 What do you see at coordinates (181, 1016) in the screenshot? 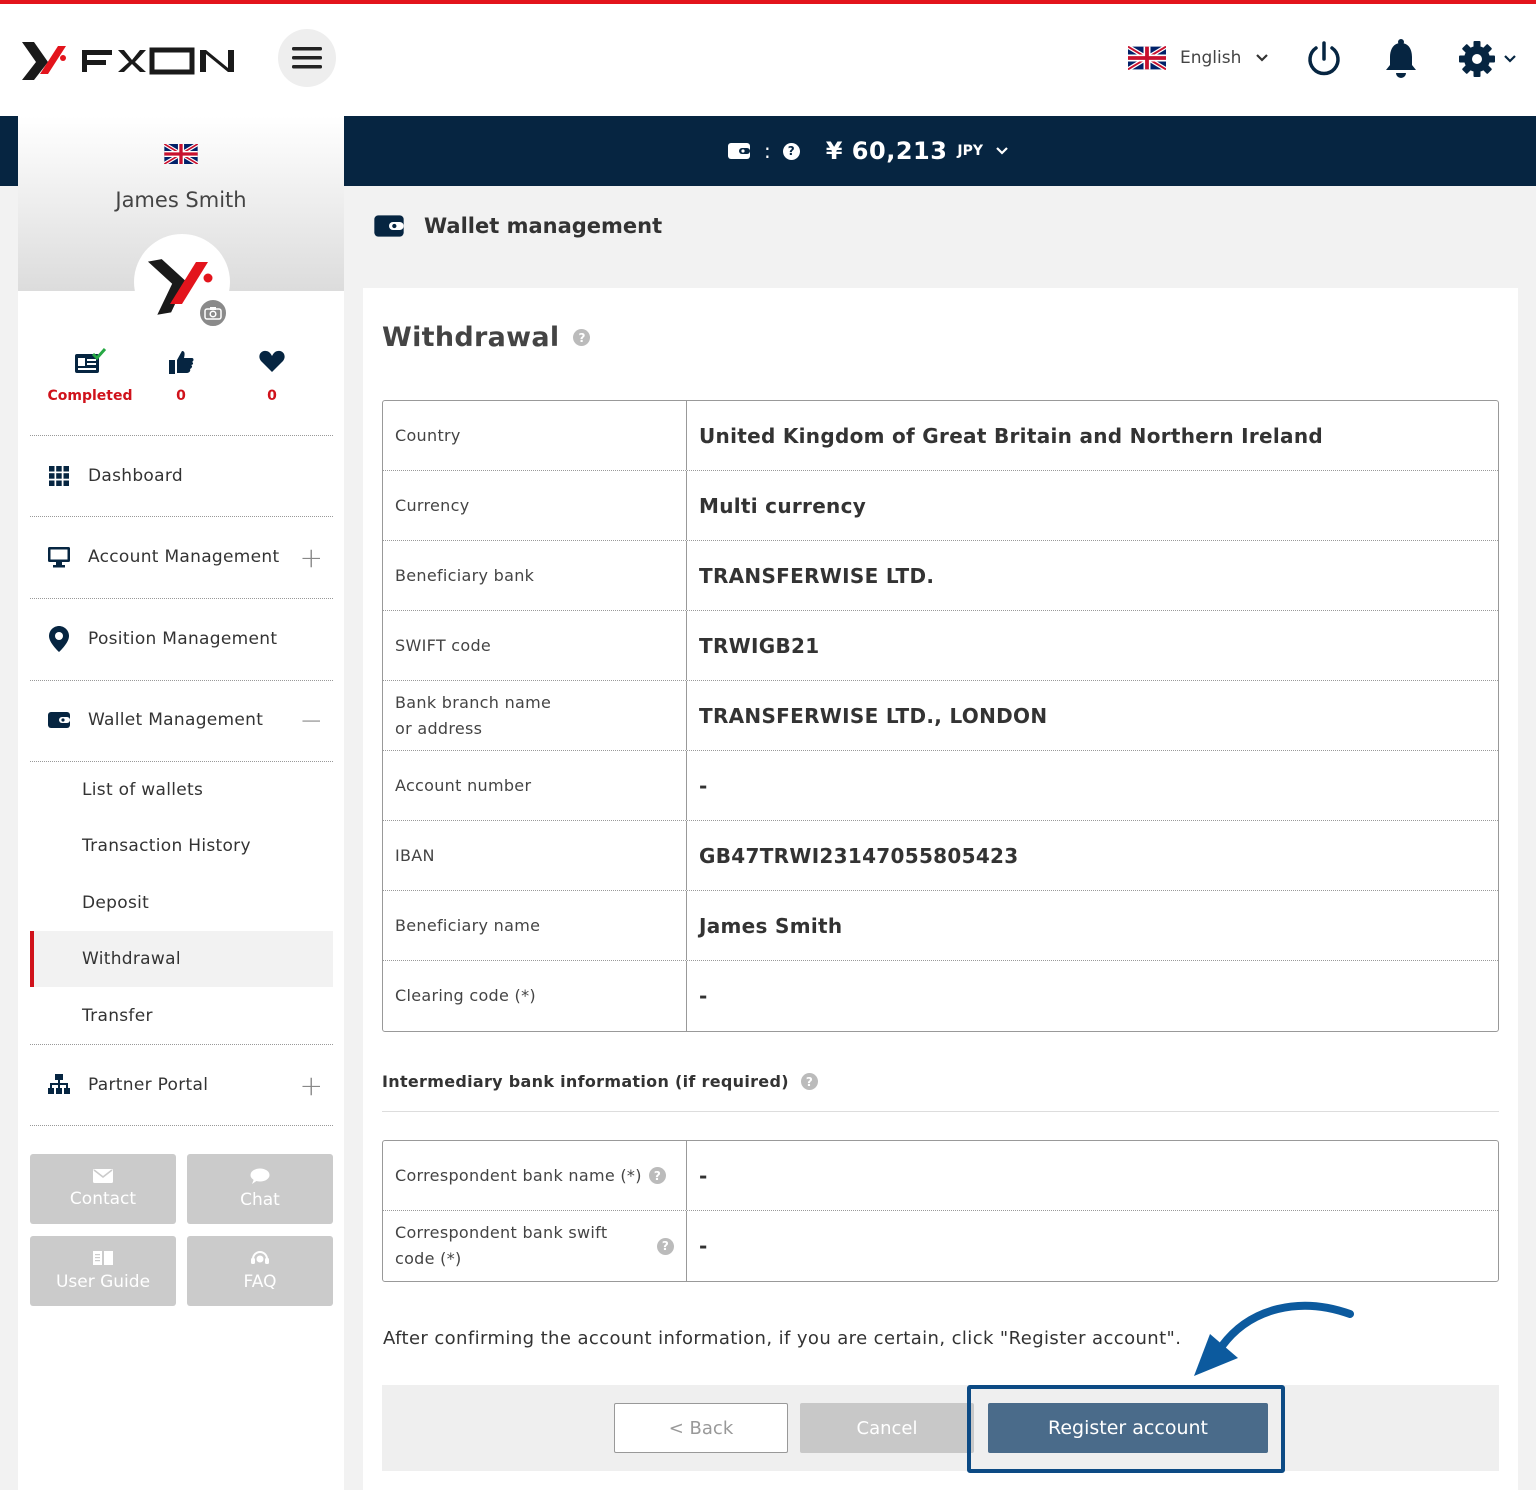
I see `sidebar-subitem-transfer: Transfer` at bounding box center [181, 1016].